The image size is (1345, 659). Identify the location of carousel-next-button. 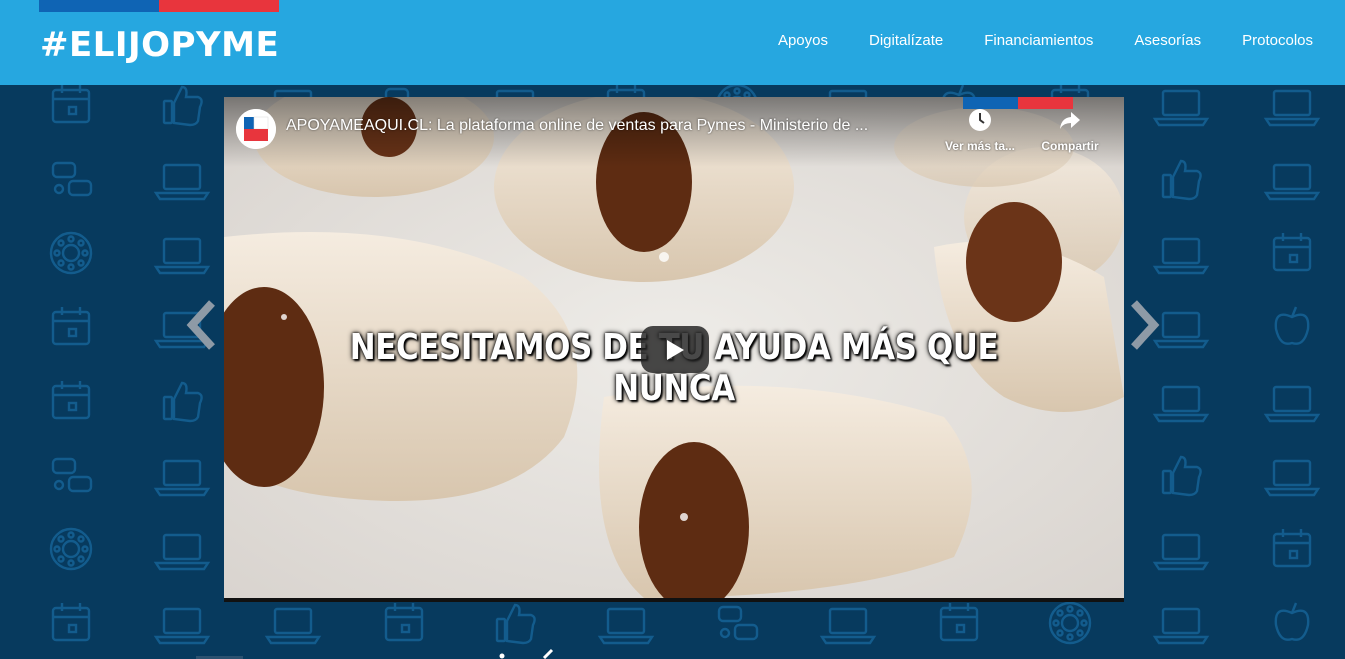
(1144, 325).